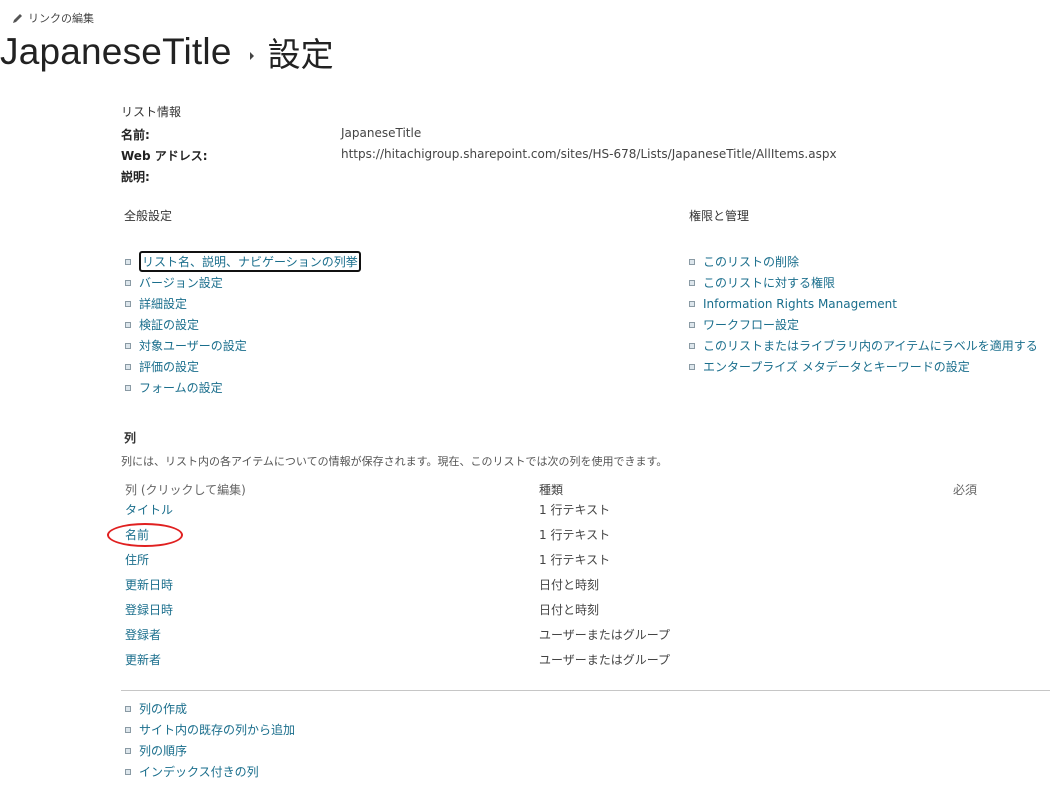  What do you see at coordinates (243, 303) in the screenshot?
I see `advanced-settings-link: 詳細設定` at bounding box center [243, 303].